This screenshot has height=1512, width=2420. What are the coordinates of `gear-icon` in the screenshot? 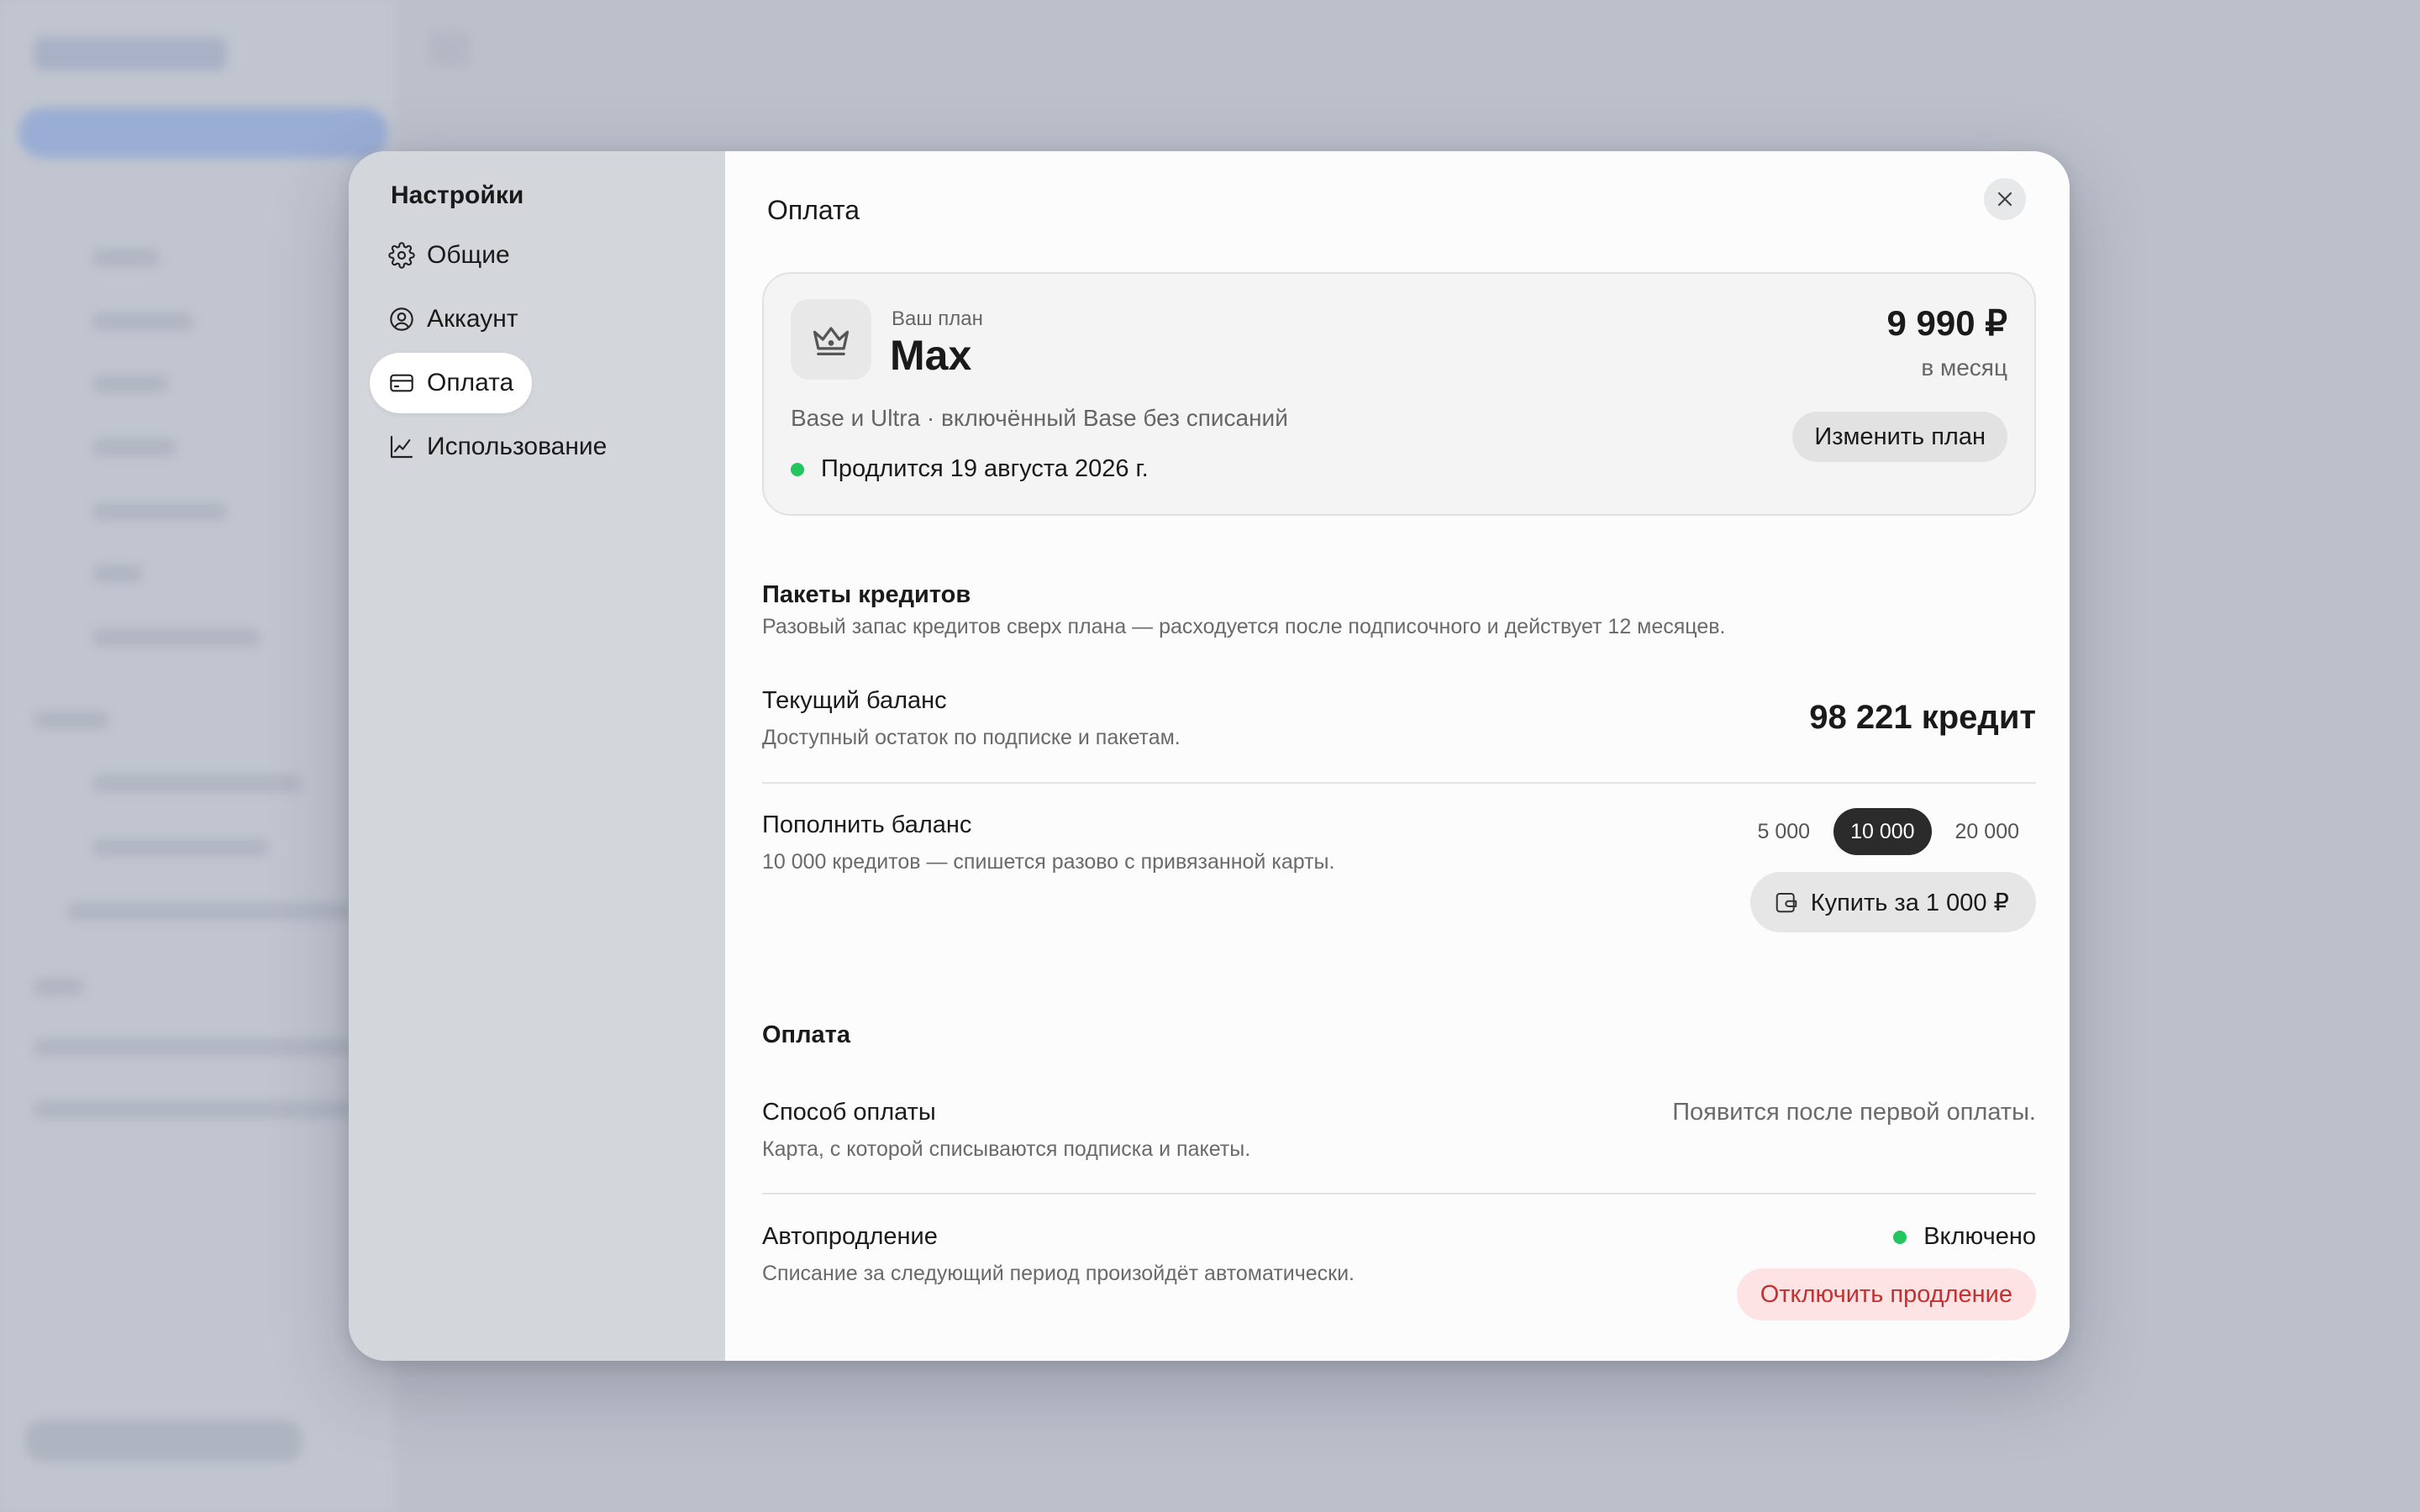 It's located at (401, 255).